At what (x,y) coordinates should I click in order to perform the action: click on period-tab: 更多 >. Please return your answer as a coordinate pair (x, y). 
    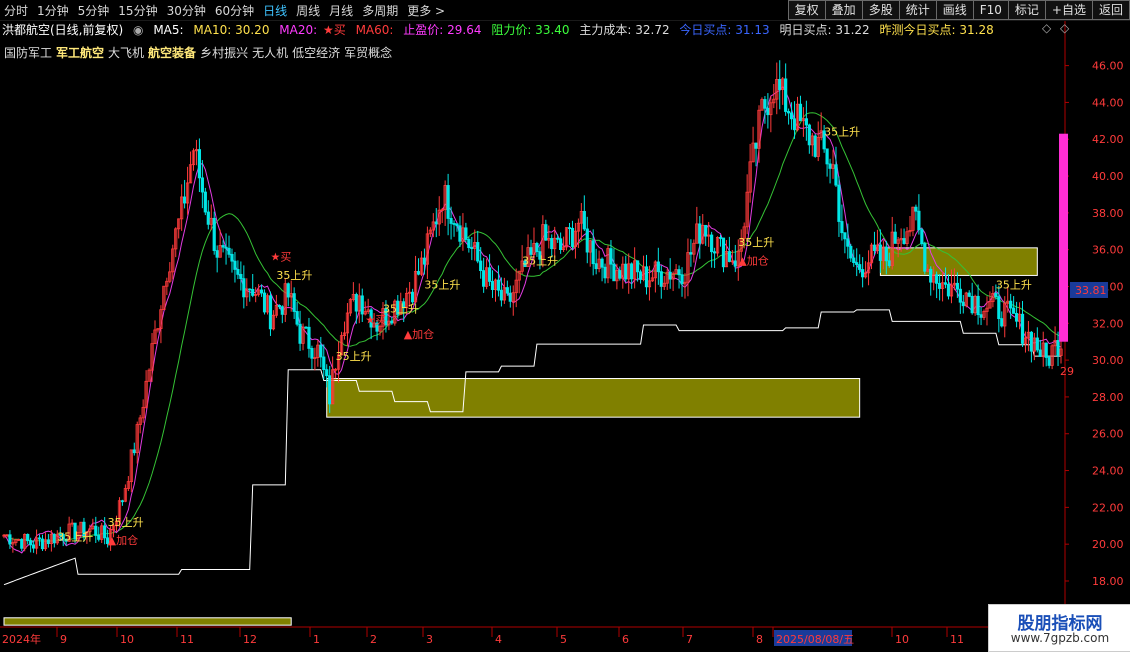
    Looking at the image, I should click on (426, 11).